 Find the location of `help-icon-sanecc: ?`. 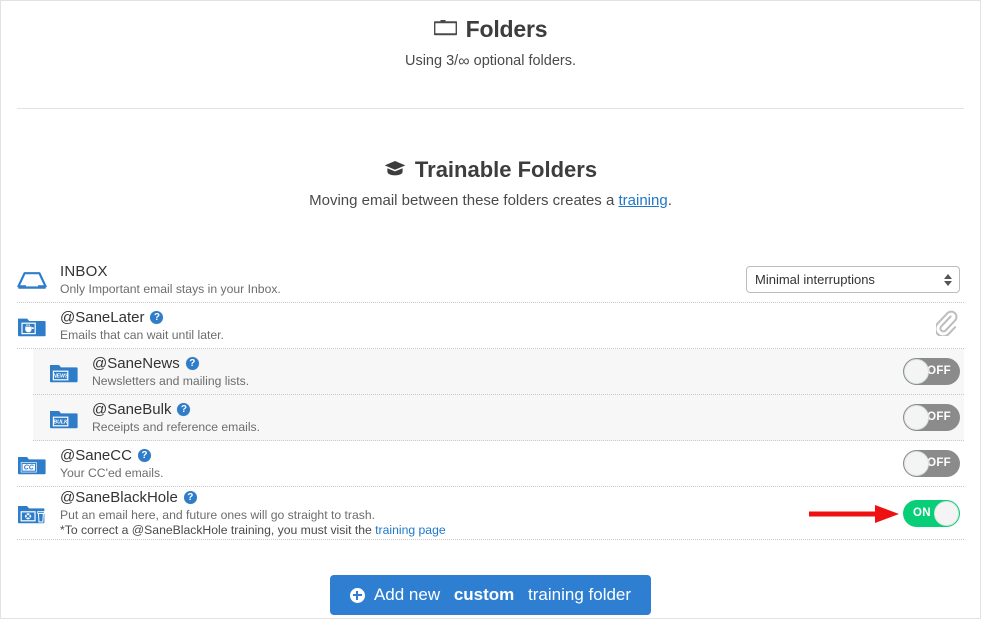

help-icon-sanecc: ? is located at coordinates (144, 455).